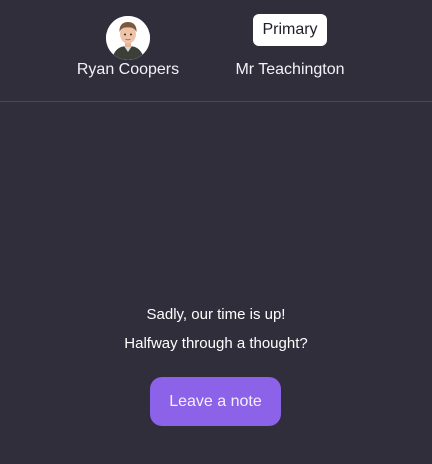 This screenshot has width=432, height=464. What do you see at coordinates (216, 343) in the screenshot?
I see `halfway-prompt-text: Halfway through a thought?` at bounding box center [216, 343].